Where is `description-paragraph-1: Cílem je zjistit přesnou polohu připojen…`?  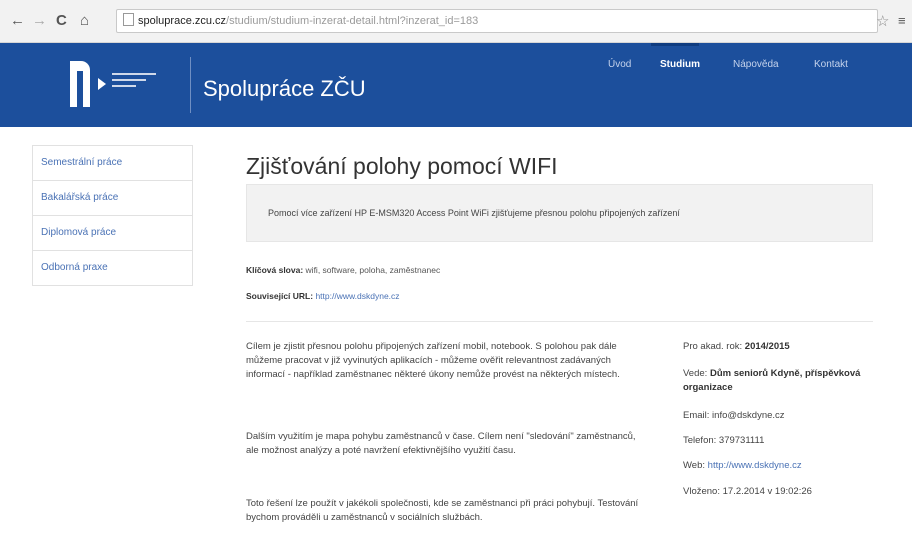 description-paragraph-1: Cílem je zjistit přesnou polohu připojen… is located at coordinates (433, 360).